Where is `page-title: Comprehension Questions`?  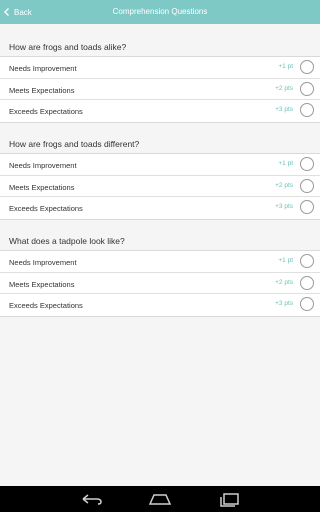
page-title: Comprehension Questions is located at coordinates (160, 11).